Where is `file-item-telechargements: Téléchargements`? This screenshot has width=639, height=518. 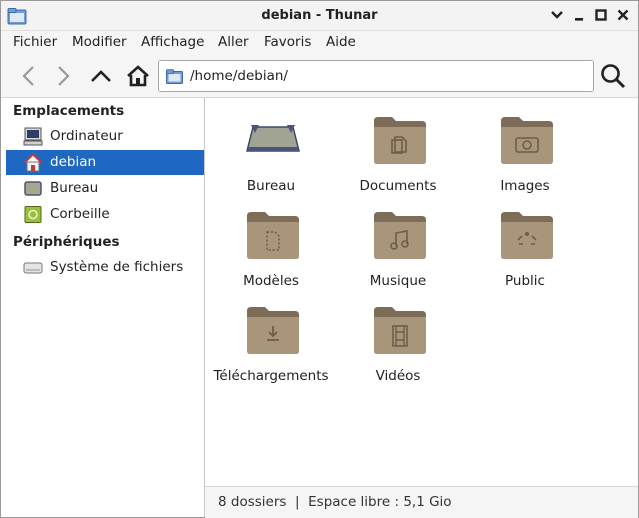 file-item-telechargements: Téléchargements is located at coordinates (271, 338).